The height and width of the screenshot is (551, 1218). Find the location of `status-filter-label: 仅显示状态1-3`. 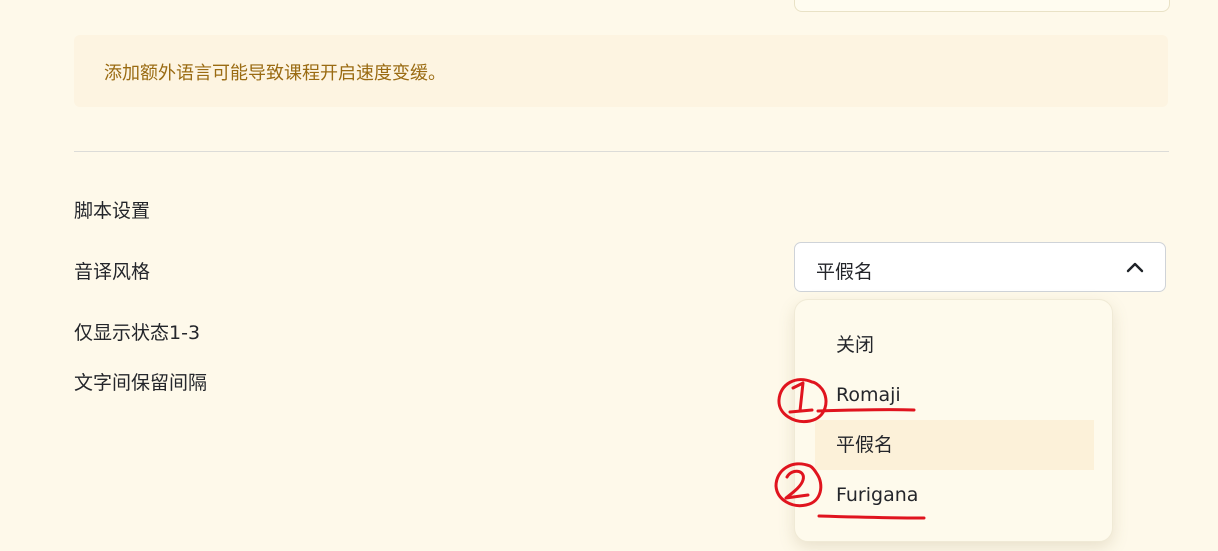

status-filter-label: 仅显示状态1-3 is located at coordinates (137, 333).